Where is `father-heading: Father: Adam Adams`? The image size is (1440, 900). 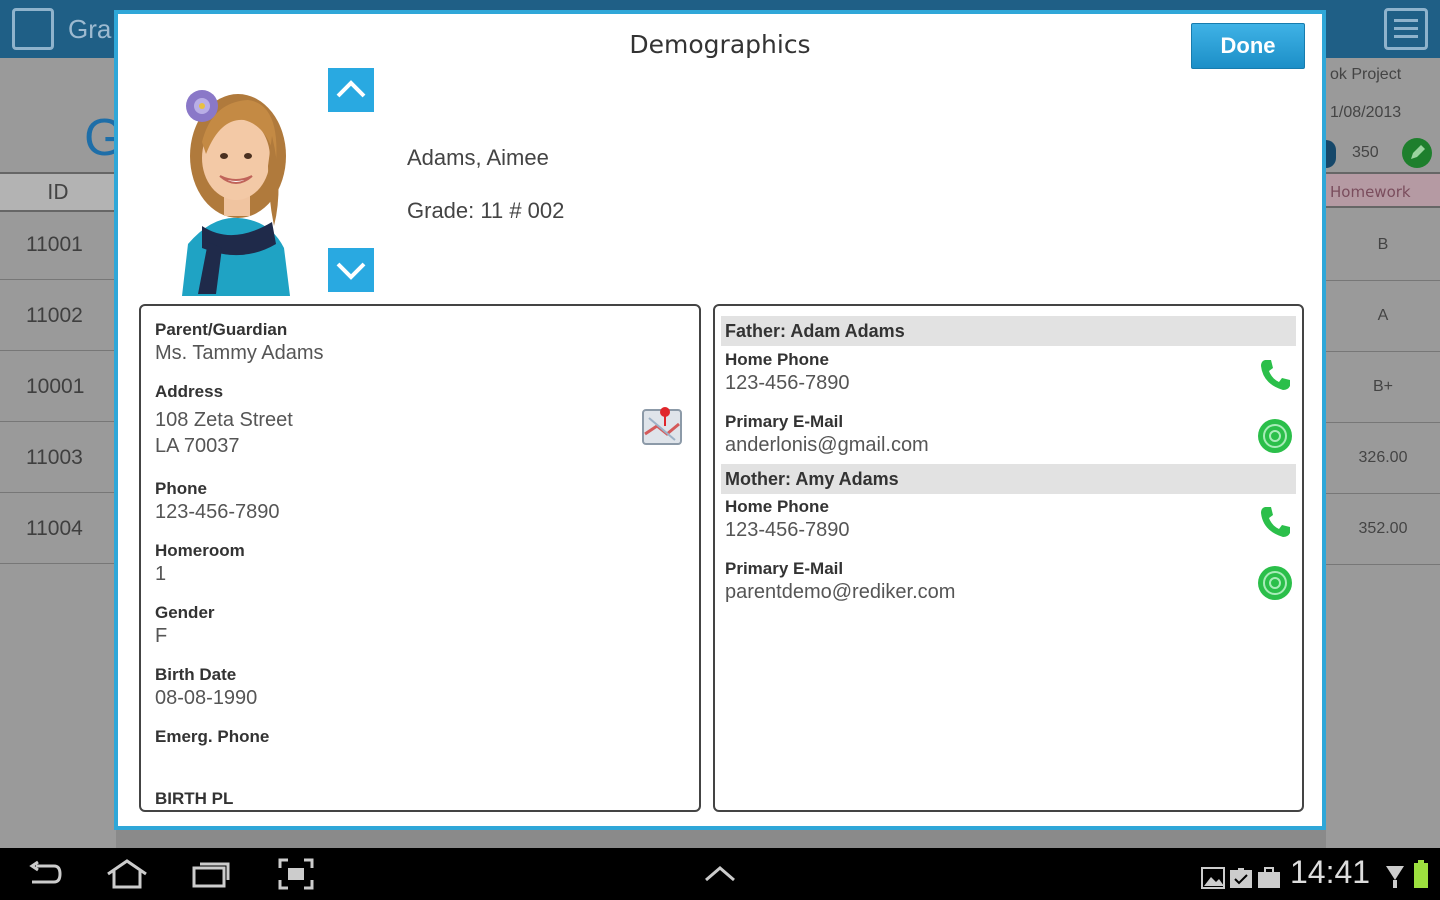 father-heading: Father: Adam Adams is located at coordinates (1008, 331).